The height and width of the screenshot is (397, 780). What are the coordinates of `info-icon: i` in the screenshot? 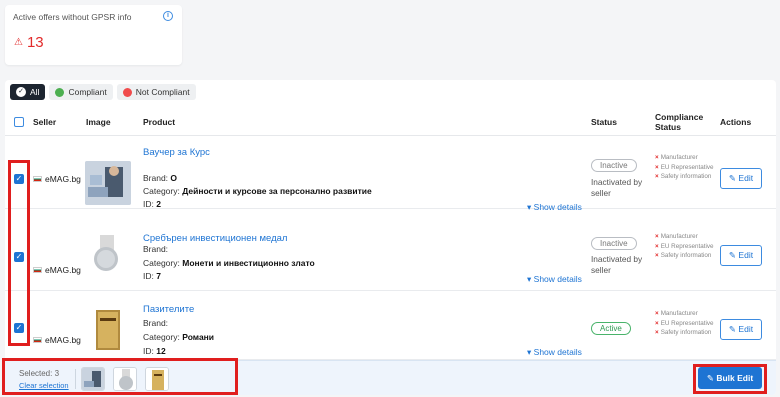 It's located at (168, 16).